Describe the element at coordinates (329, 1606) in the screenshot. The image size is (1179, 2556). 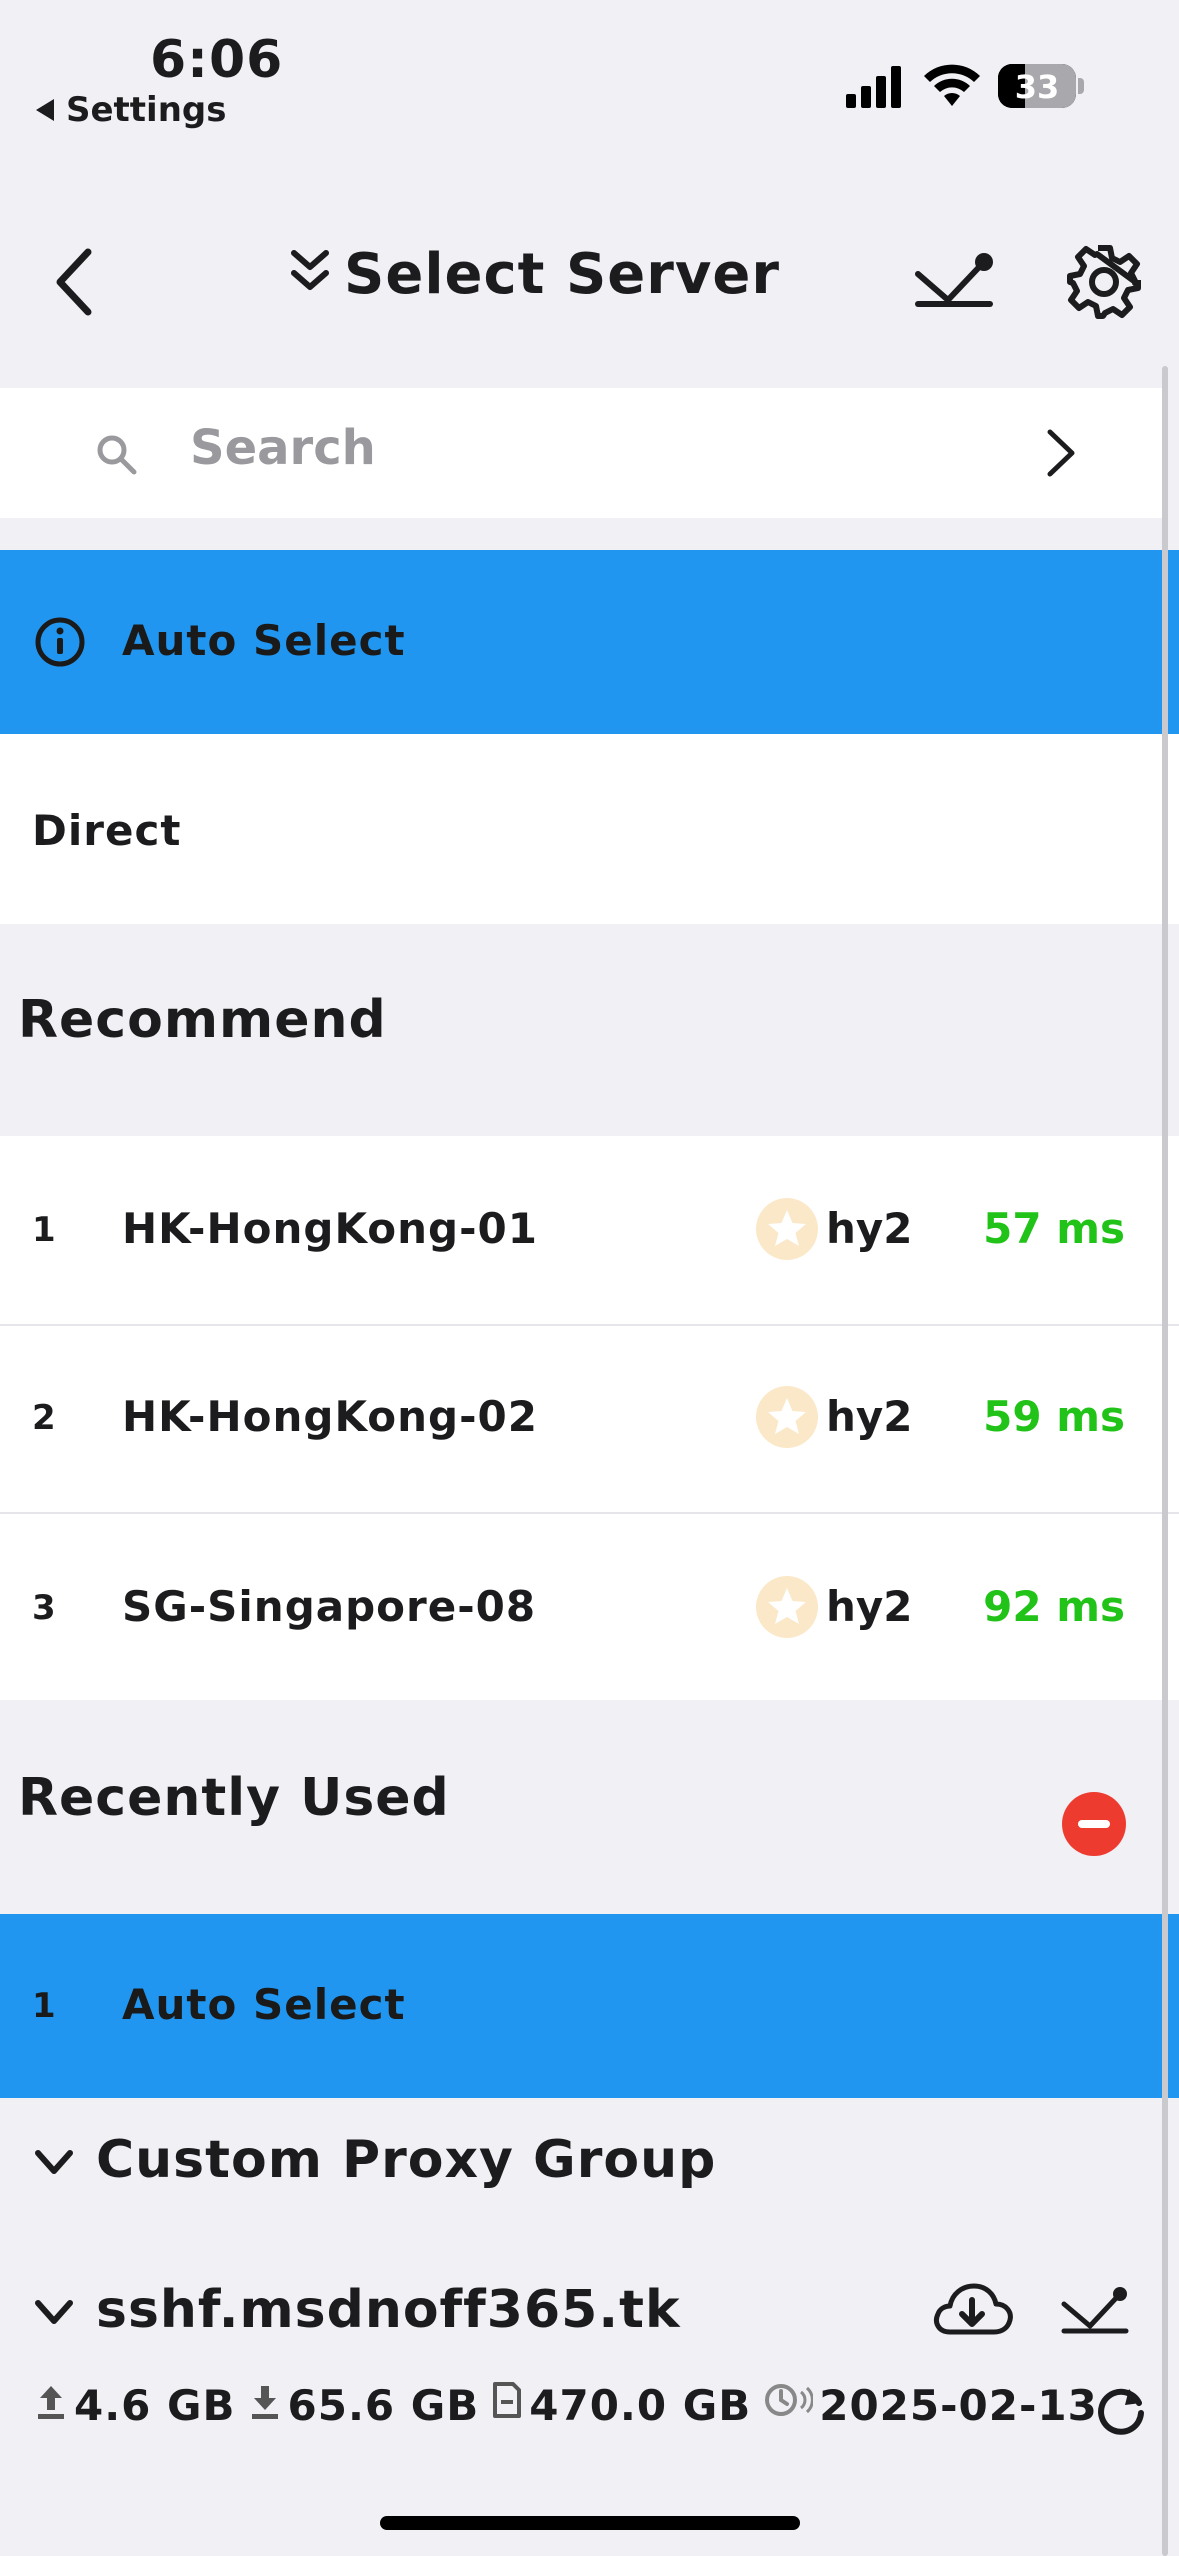
I see `server-name: SG-Singapore-08` at that location.